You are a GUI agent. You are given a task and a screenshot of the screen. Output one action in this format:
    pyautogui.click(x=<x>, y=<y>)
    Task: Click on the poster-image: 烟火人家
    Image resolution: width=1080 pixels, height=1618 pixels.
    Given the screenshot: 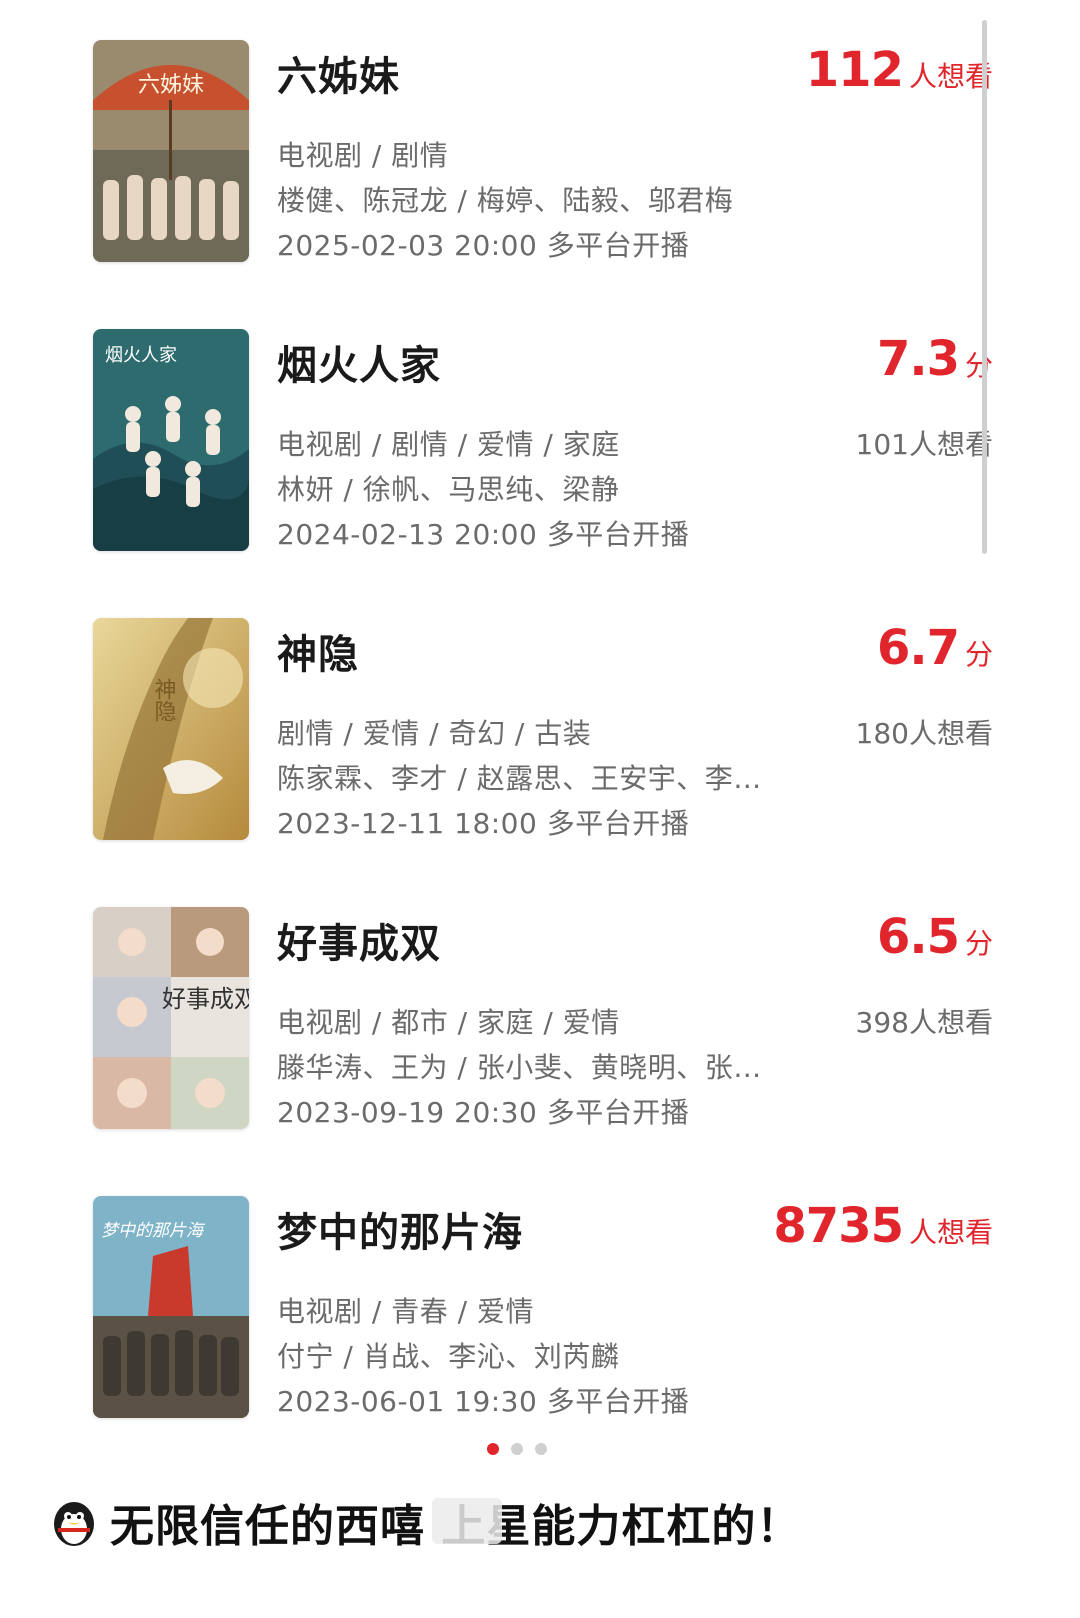 What is the action you would take?
    pyautogui.click(x=171, y=440)
    